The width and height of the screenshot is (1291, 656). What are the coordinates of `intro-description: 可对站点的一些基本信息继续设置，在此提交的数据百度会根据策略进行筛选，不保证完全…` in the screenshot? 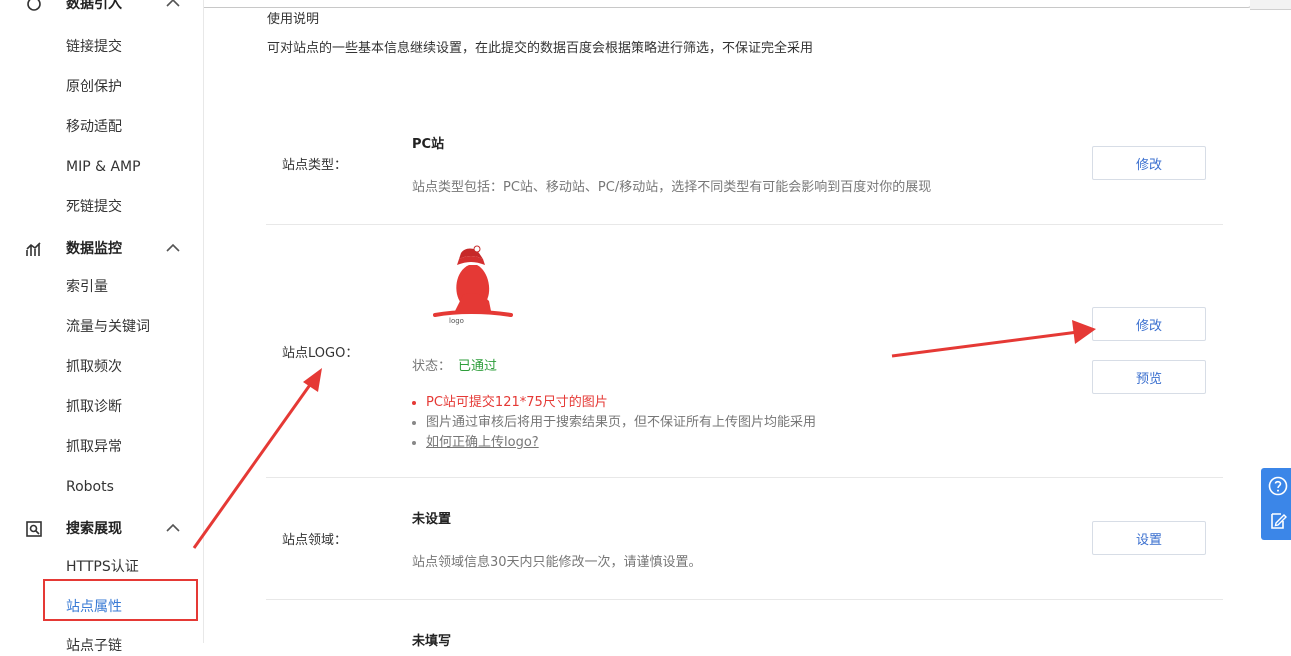 It's located at (540, 48).